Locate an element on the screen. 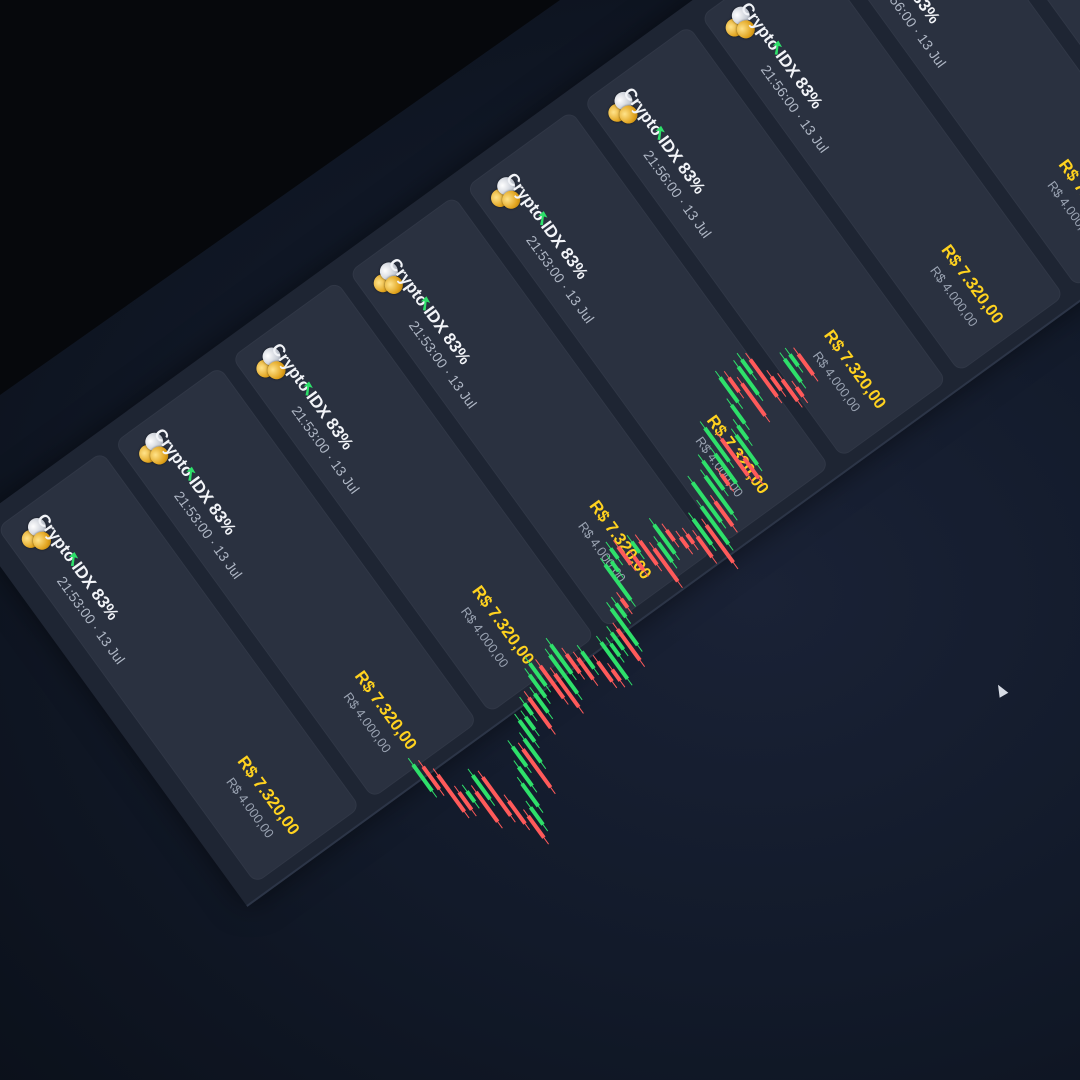 The height and width of the screenshot is (1080, 1080). trade-asset-label: Crypto IDX 83% is located at coordinates (77, 567).